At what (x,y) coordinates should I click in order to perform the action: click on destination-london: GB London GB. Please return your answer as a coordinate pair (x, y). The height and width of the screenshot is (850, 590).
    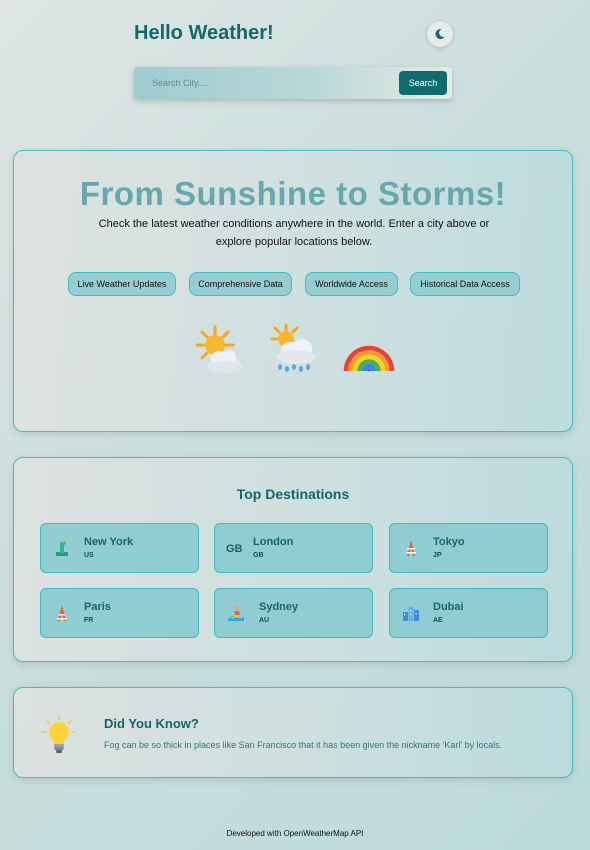
    Looking at the image, I should click on (293, 548).